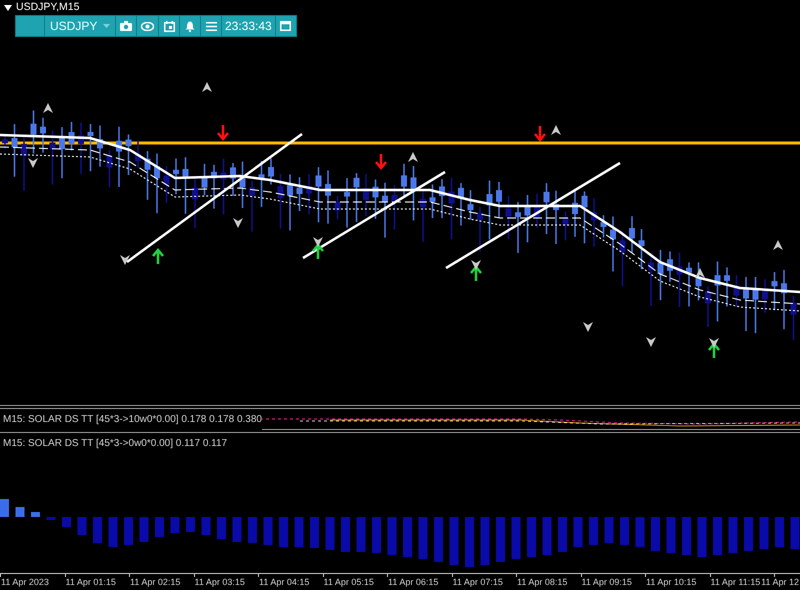  Describe the element at coordinates (126, 26) in the screenshot. I see `camera-icon` at that location.